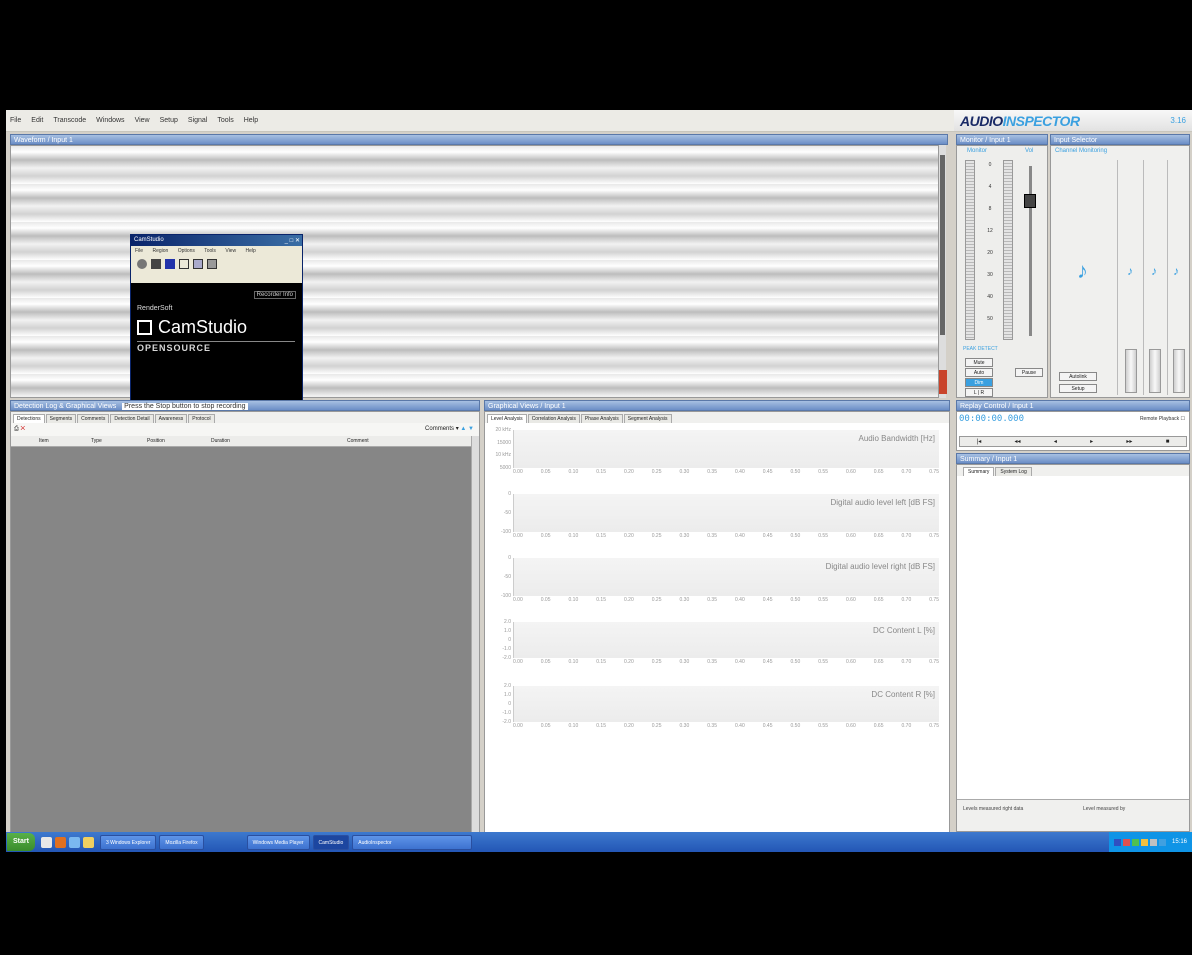 The image size is (1192, 955). What do you see at coordinates (331, 842) in the screenshot?
I see `task-camstudio: CamStudio` at bounding box center [331, 842].